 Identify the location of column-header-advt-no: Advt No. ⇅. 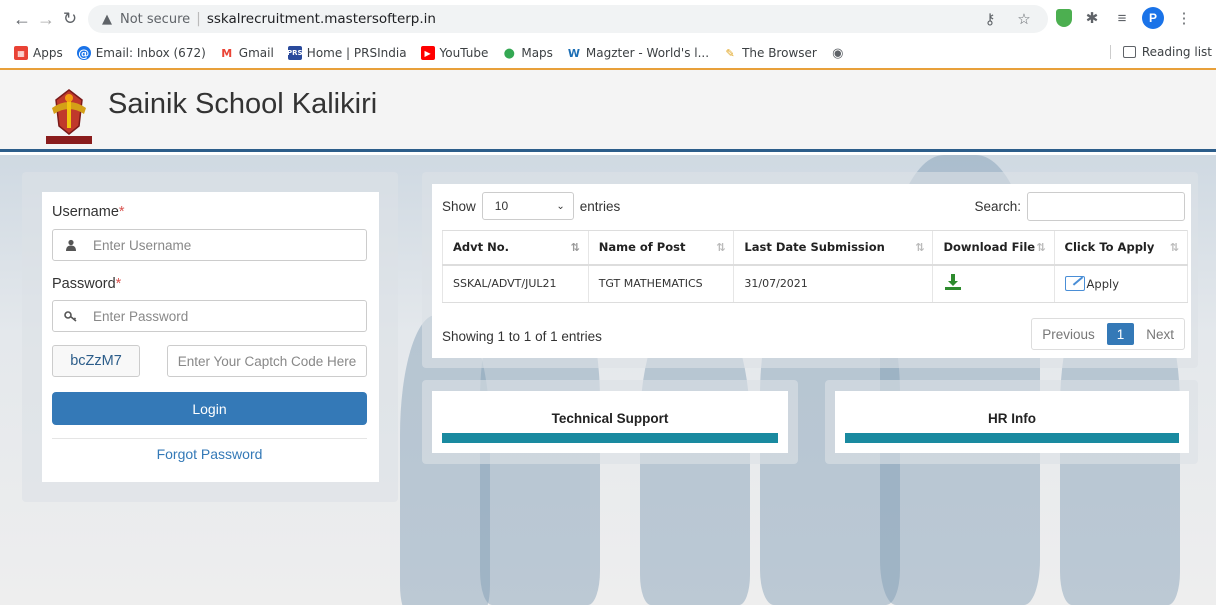
(515, 248).